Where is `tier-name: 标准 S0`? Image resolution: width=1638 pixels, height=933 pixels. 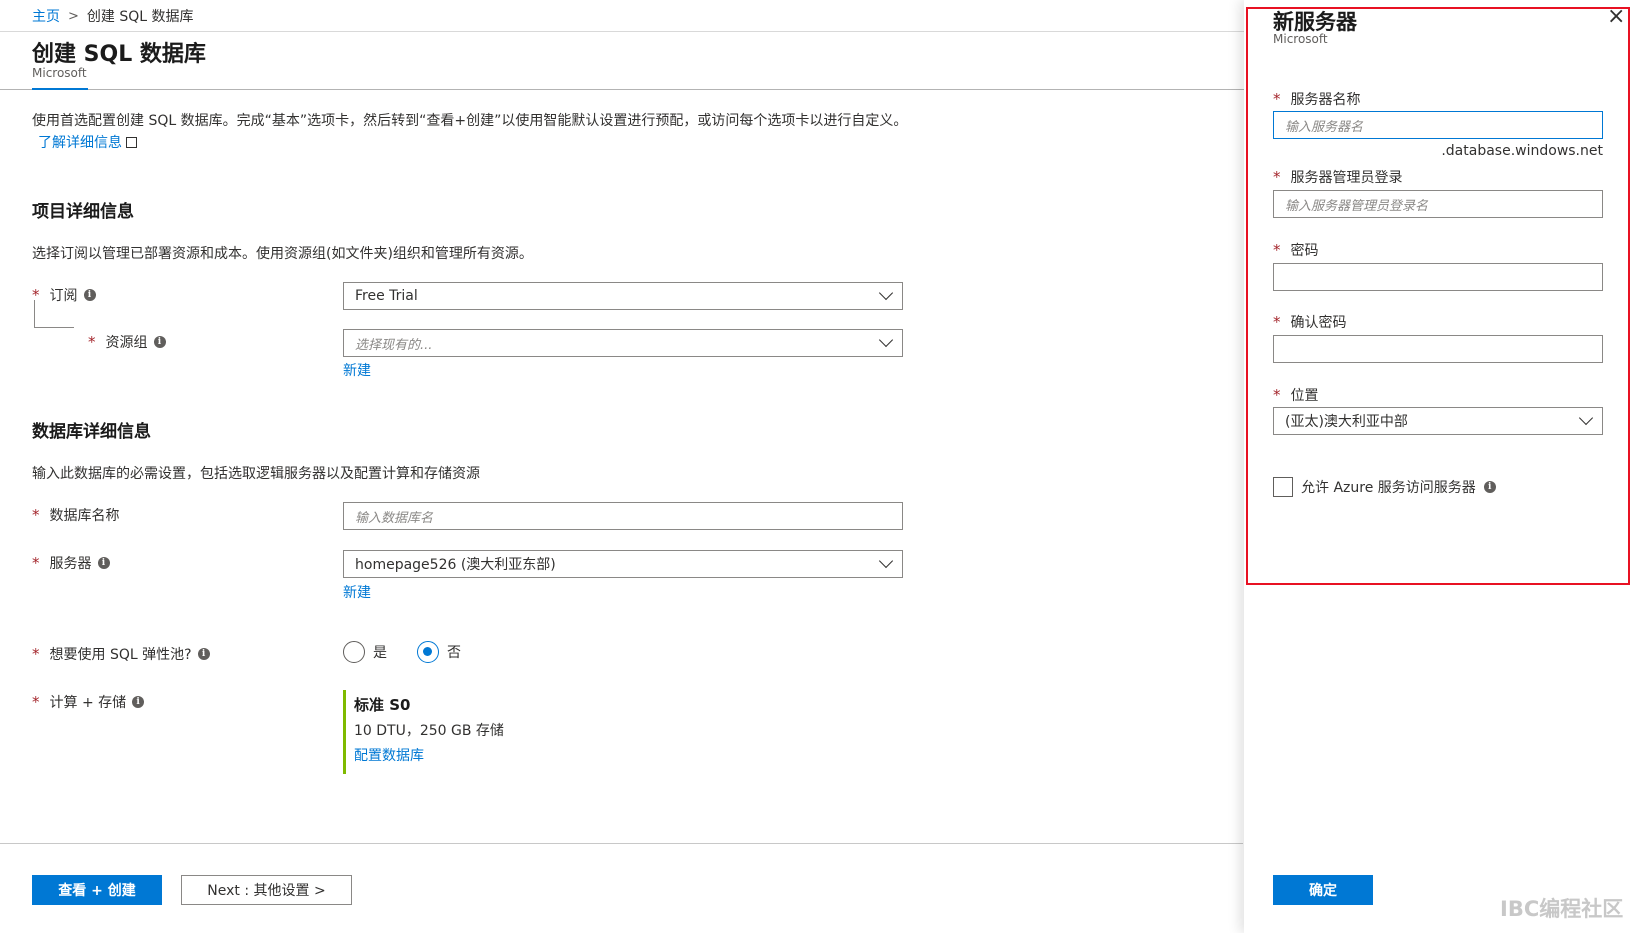 tier-name: 标准 S0 is located at coordinates (382, 705).